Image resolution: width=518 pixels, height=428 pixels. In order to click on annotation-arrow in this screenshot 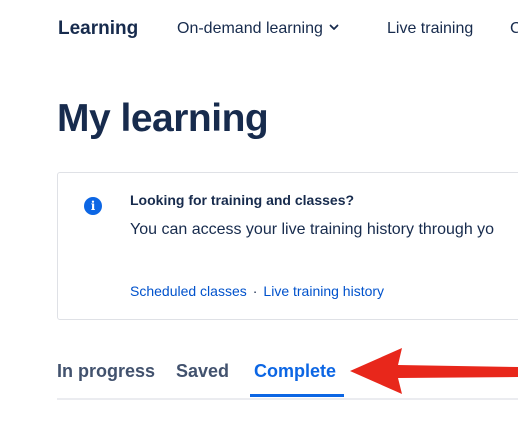, I will do `click(434, 371)`.